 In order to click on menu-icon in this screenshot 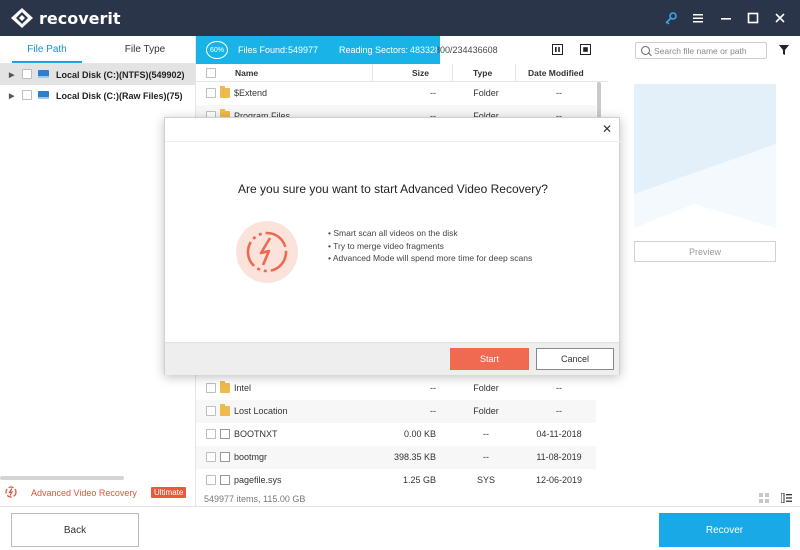, I will do `click(698, 18)`.